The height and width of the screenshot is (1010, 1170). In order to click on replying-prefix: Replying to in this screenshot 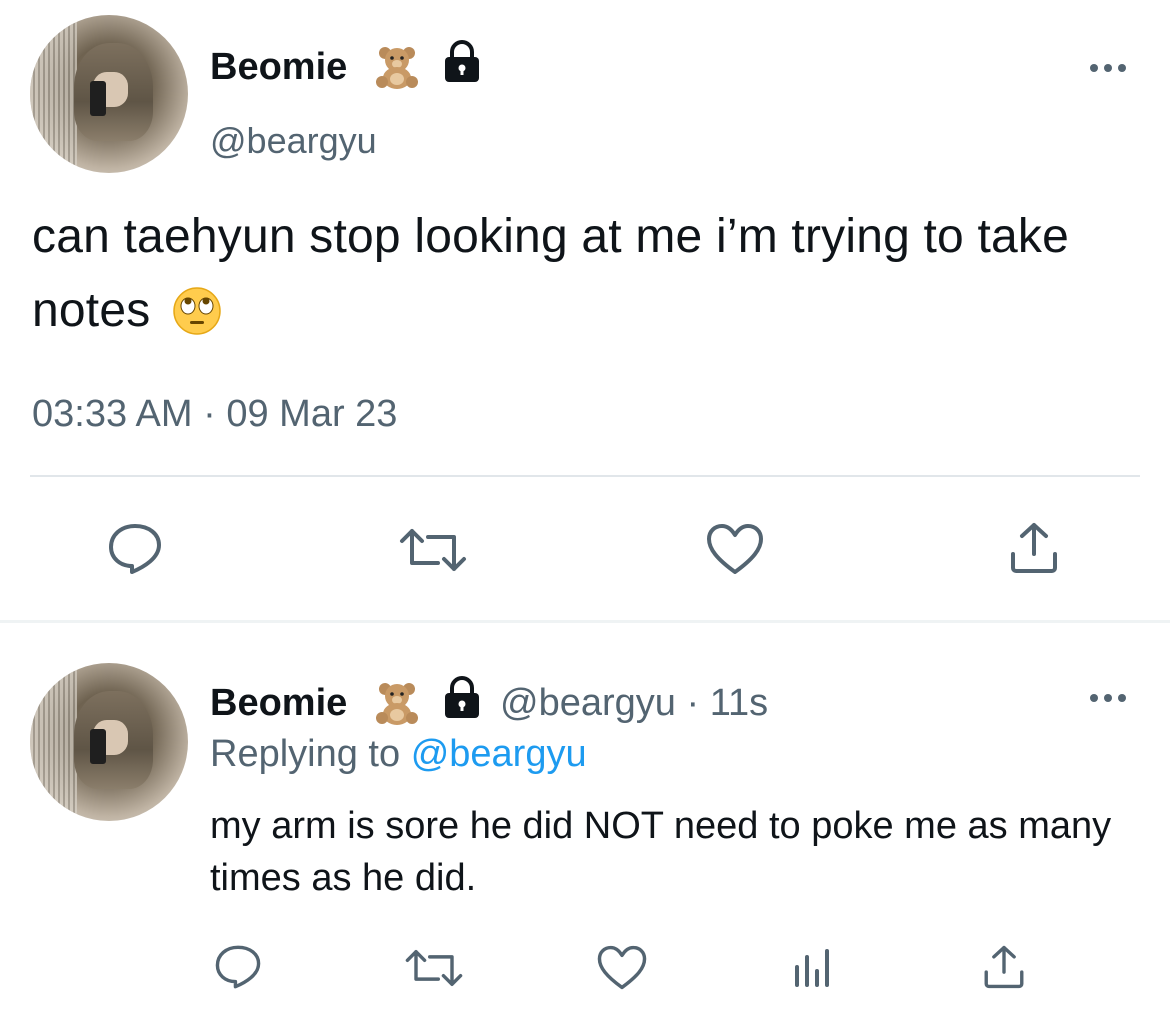, I will do `click(305, 754)`.